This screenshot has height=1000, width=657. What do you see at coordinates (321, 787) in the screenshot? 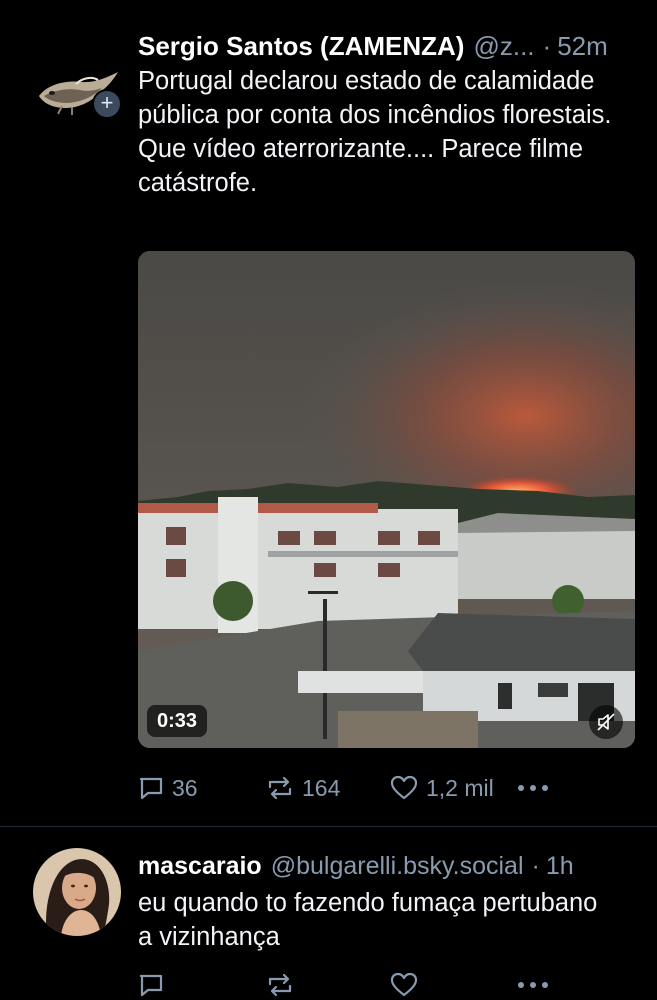
I see `repost-count: 164` at bounding box center [321, 787].